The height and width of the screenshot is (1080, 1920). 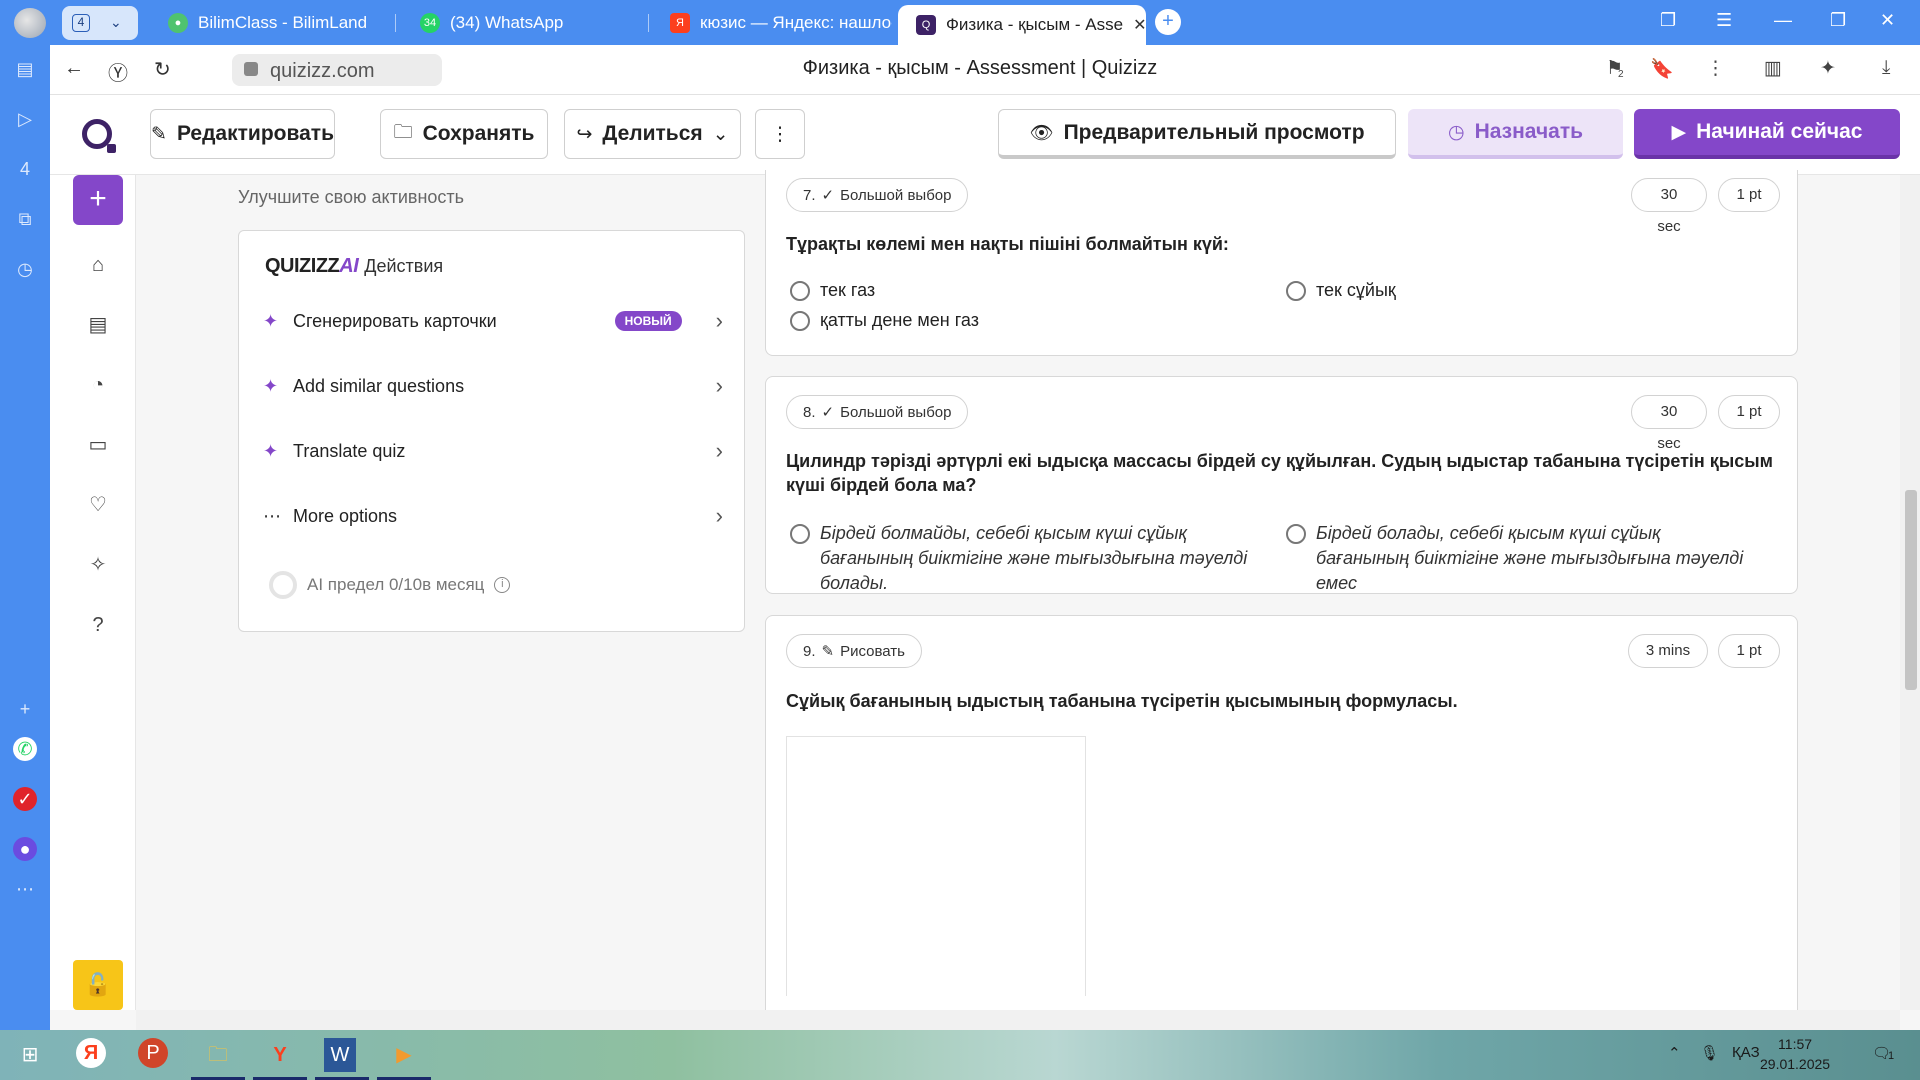 I want to click on yandex-browser-icon: Y, so click(x=280, y=1059).